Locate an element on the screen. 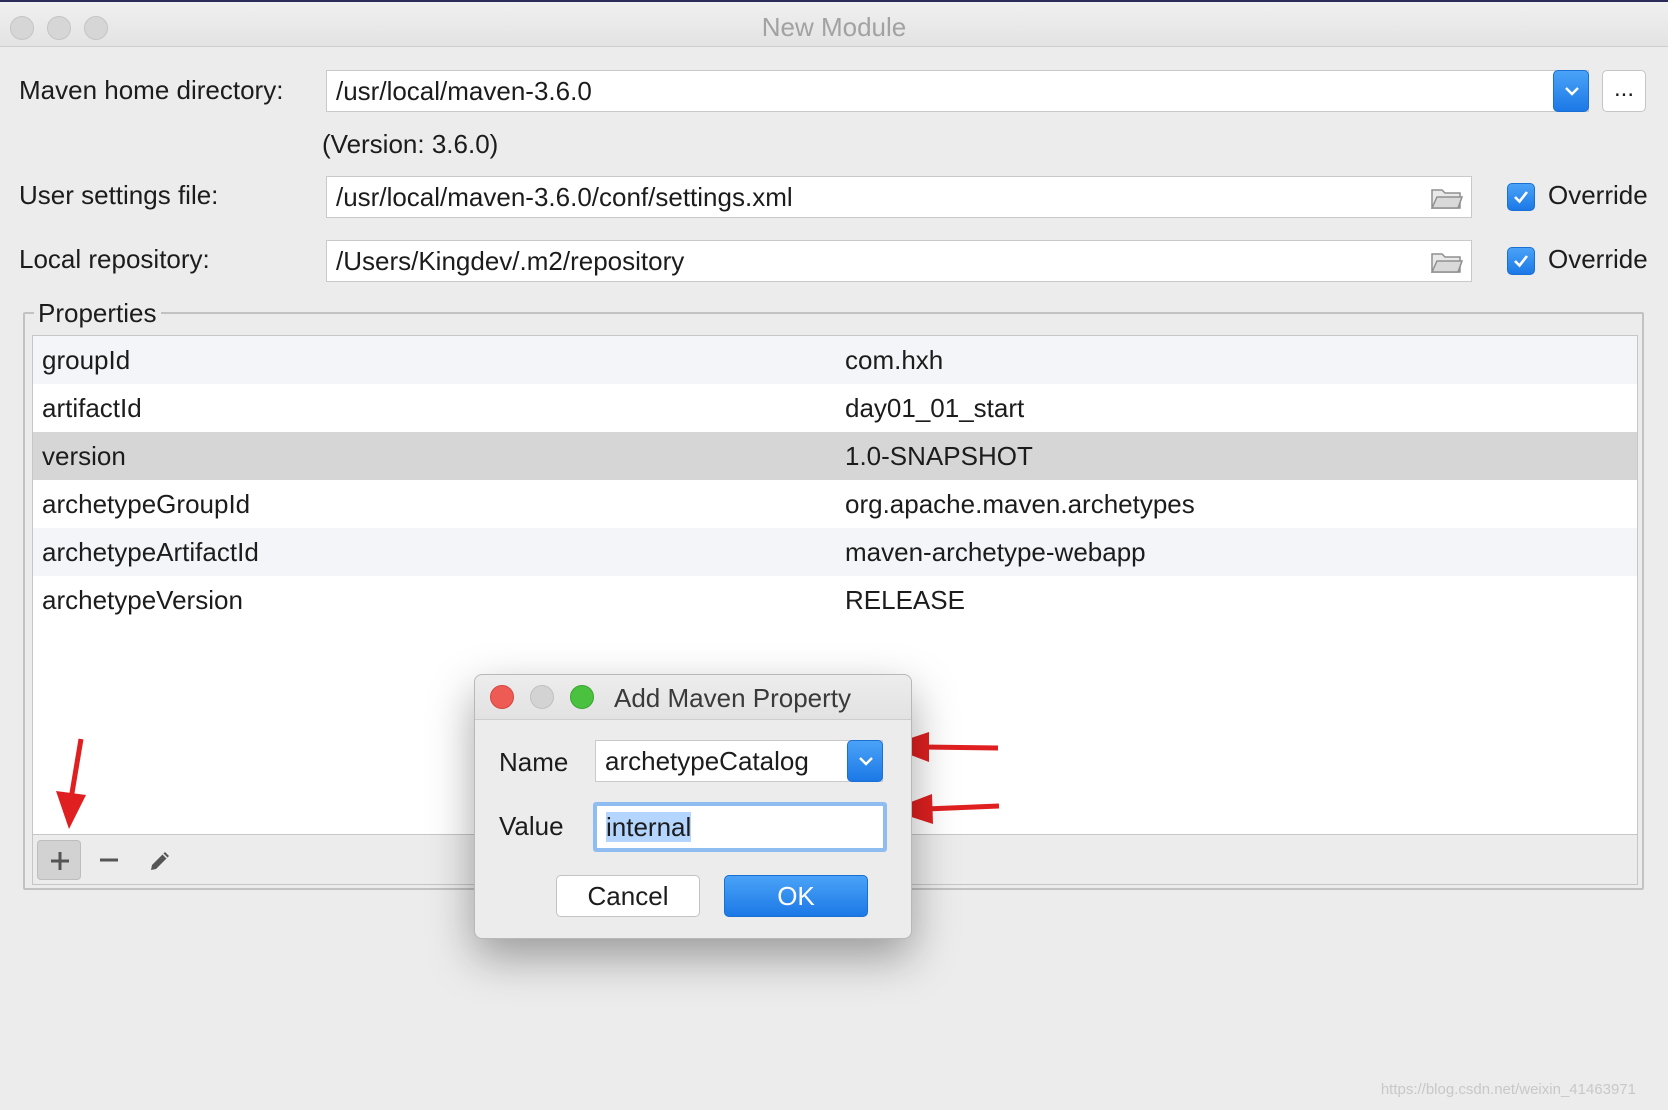  local-repository-value: /Users/Kingdev/.m2/repository is located at coordinates (510, 261).